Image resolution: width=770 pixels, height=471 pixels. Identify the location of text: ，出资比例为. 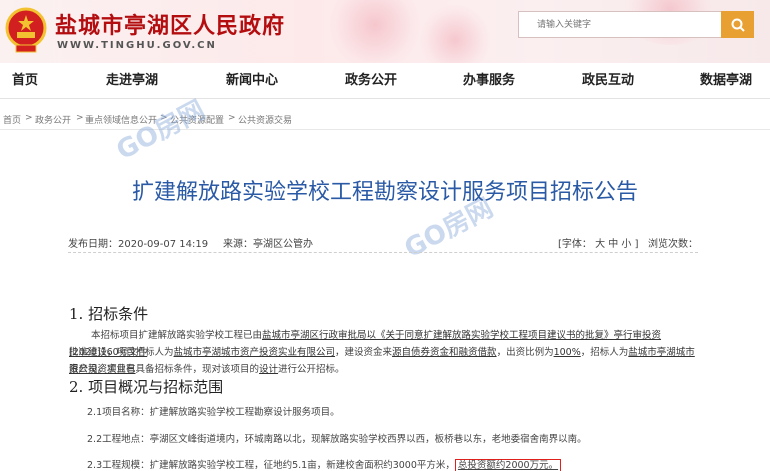
(525, 352).